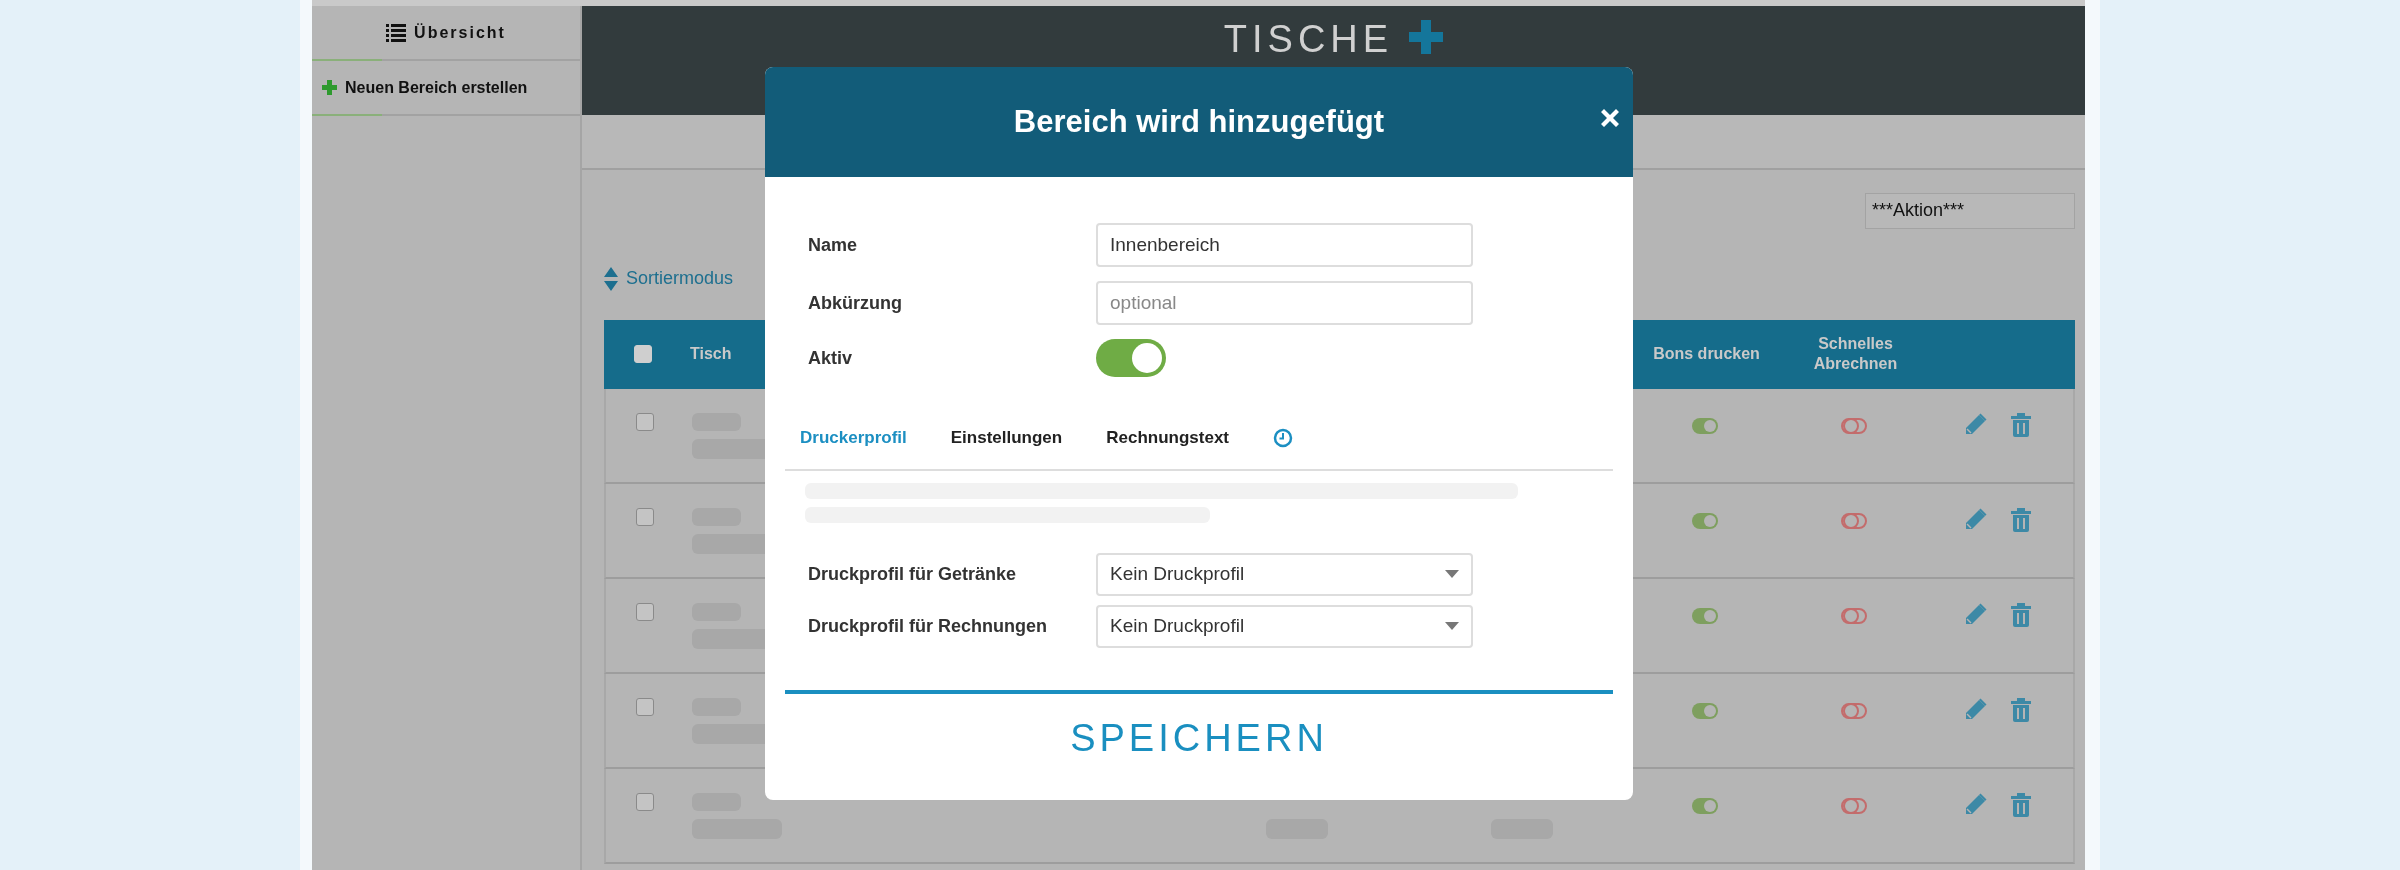 The height and width of the screenshot is (870, 2400). What do you see at coordinates (1284, 245) in the screenshot?
I see `text-field: Innenbereich` at bounding box center [1284, 245].